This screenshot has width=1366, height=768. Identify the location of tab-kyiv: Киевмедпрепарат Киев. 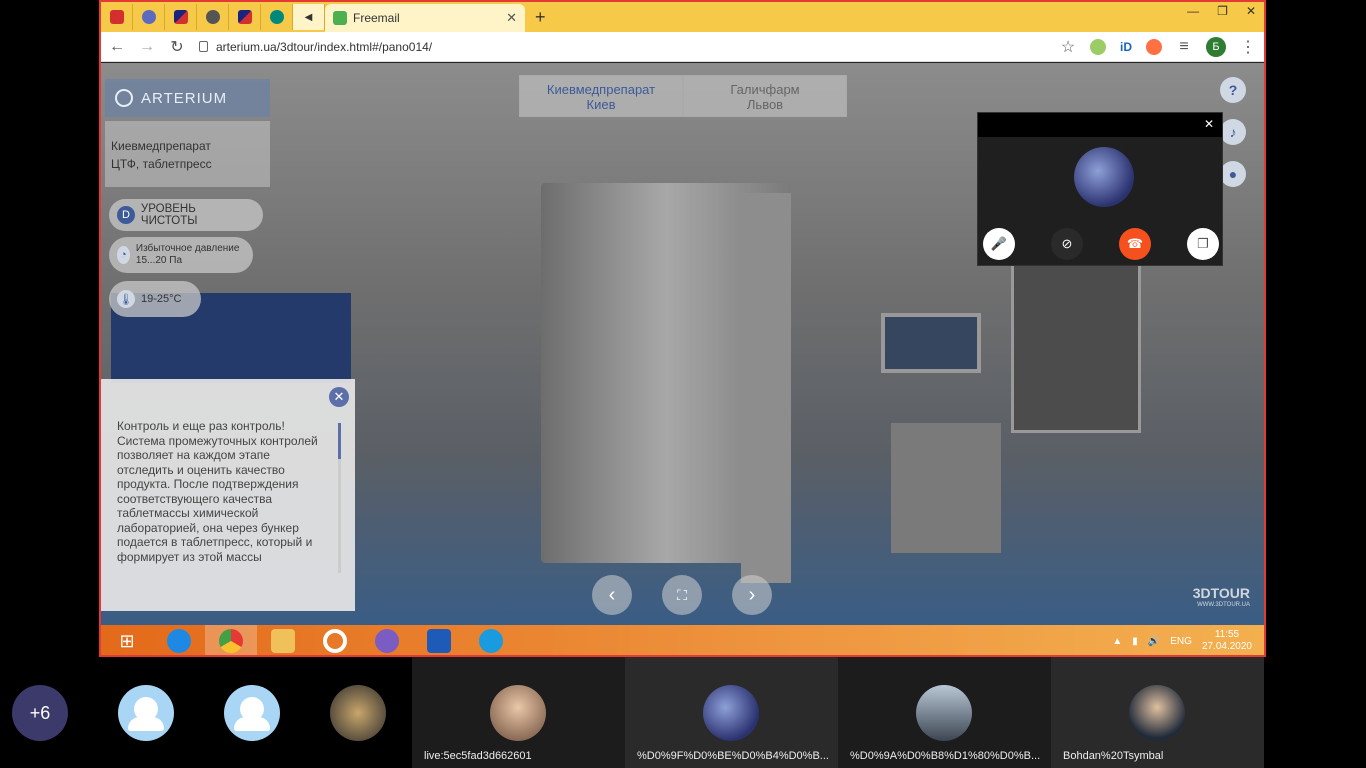
(601, 96).